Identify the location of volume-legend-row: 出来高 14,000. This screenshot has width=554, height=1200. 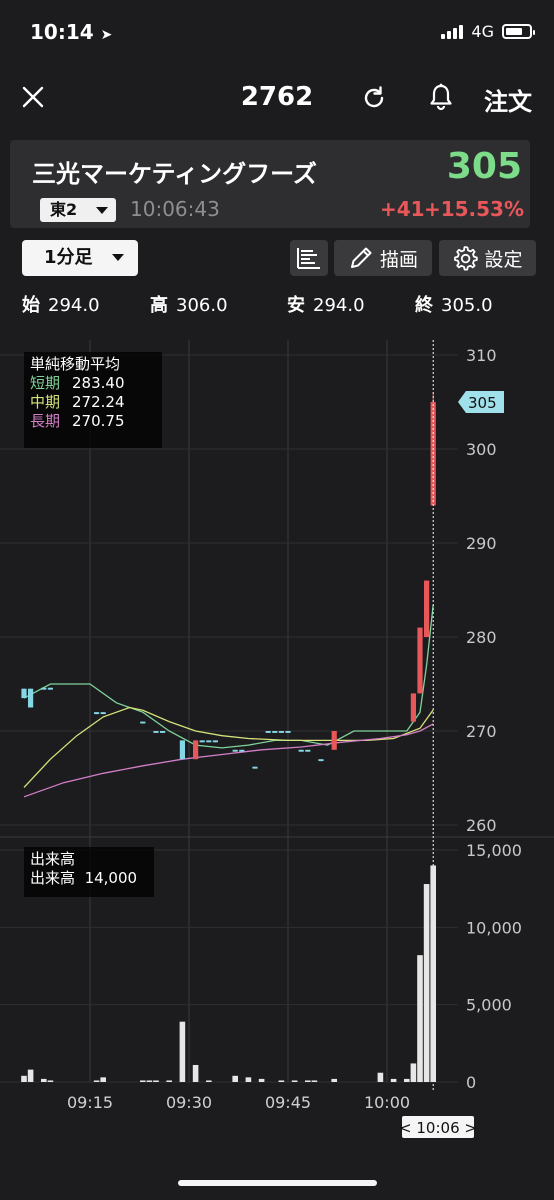
(84, 878).